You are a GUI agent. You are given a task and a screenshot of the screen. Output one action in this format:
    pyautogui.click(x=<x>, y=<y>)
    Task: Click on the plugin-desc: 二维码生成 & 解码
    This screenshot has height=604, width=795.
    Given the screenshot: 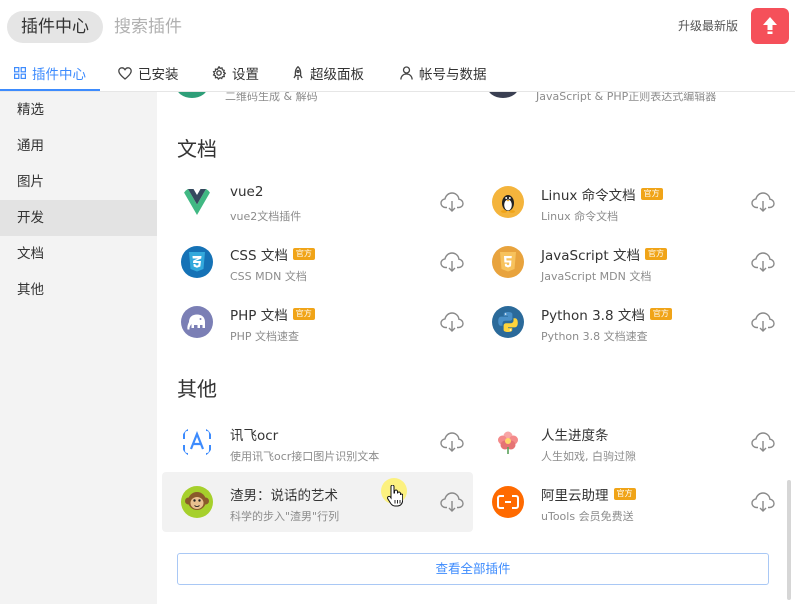 What is the action you would take?
    pyautogui.click(x=271, y=97)
    